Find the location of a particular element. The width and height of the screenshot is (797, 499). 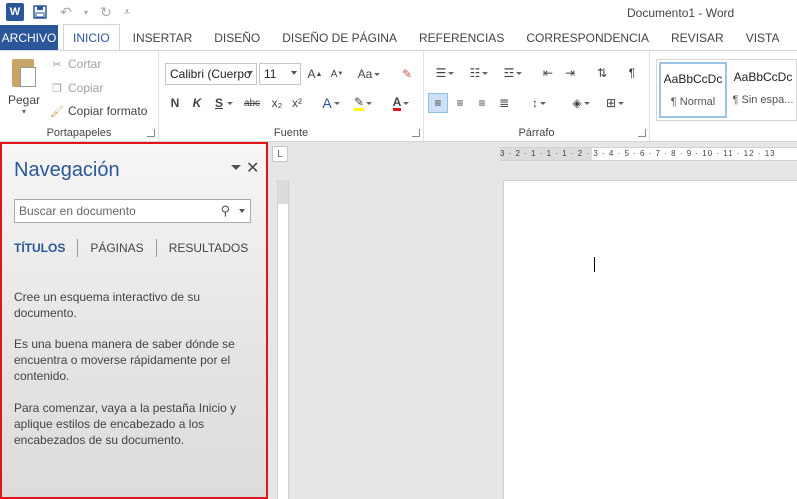

clear-formatting-icon: ✎ is located at coordinates (407, 74).